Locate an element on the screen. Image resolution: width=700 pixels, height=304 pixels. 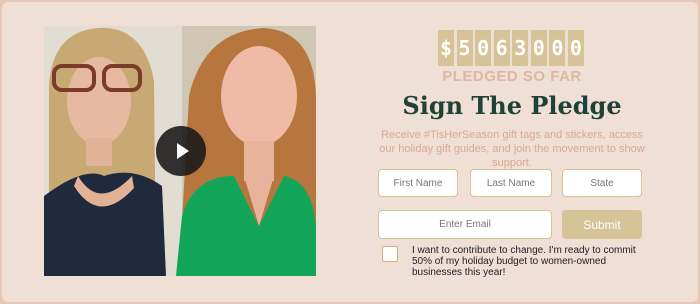
consent-checkbox is located at coordinates (390, 254).